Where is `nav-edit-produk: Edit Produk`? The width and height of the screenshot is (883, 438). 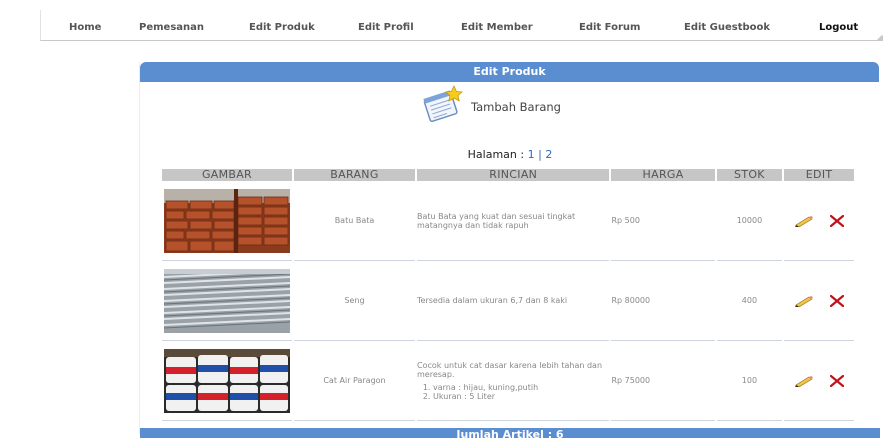
nav-edit-produk: Edit Produk is located at coordinates (282, 27).